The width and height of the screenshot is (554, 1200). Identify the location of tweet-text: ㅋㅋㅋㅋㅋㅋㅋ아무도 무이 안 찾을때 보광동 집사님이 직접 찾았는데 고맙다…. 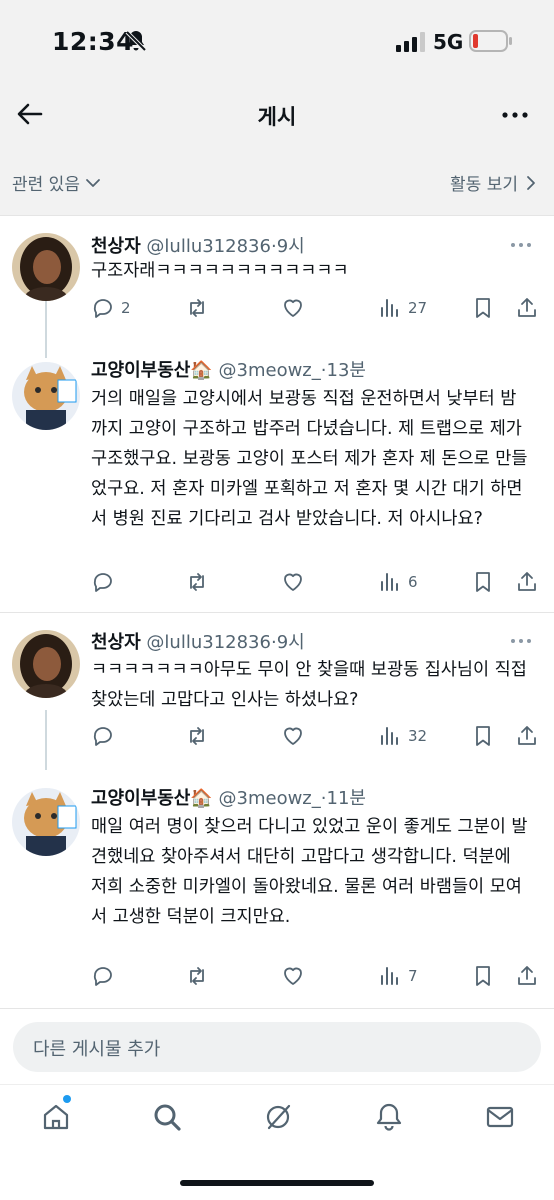
(309, 685).